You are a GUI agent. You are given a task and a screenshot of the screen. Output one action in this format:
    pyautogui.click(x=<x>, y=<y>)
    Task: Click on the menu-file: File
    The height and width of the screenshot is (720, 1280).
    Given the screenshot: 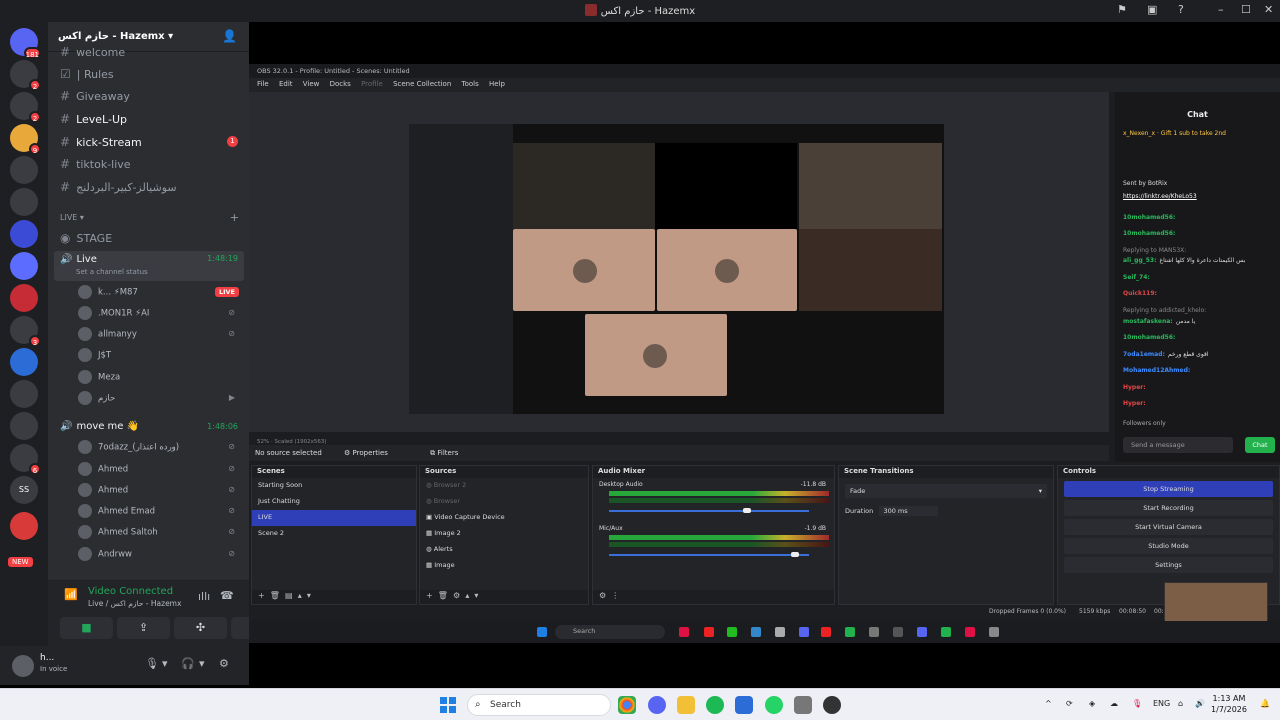 What is the action you would take?
    pyautogui.click(x=263, y=84)
    